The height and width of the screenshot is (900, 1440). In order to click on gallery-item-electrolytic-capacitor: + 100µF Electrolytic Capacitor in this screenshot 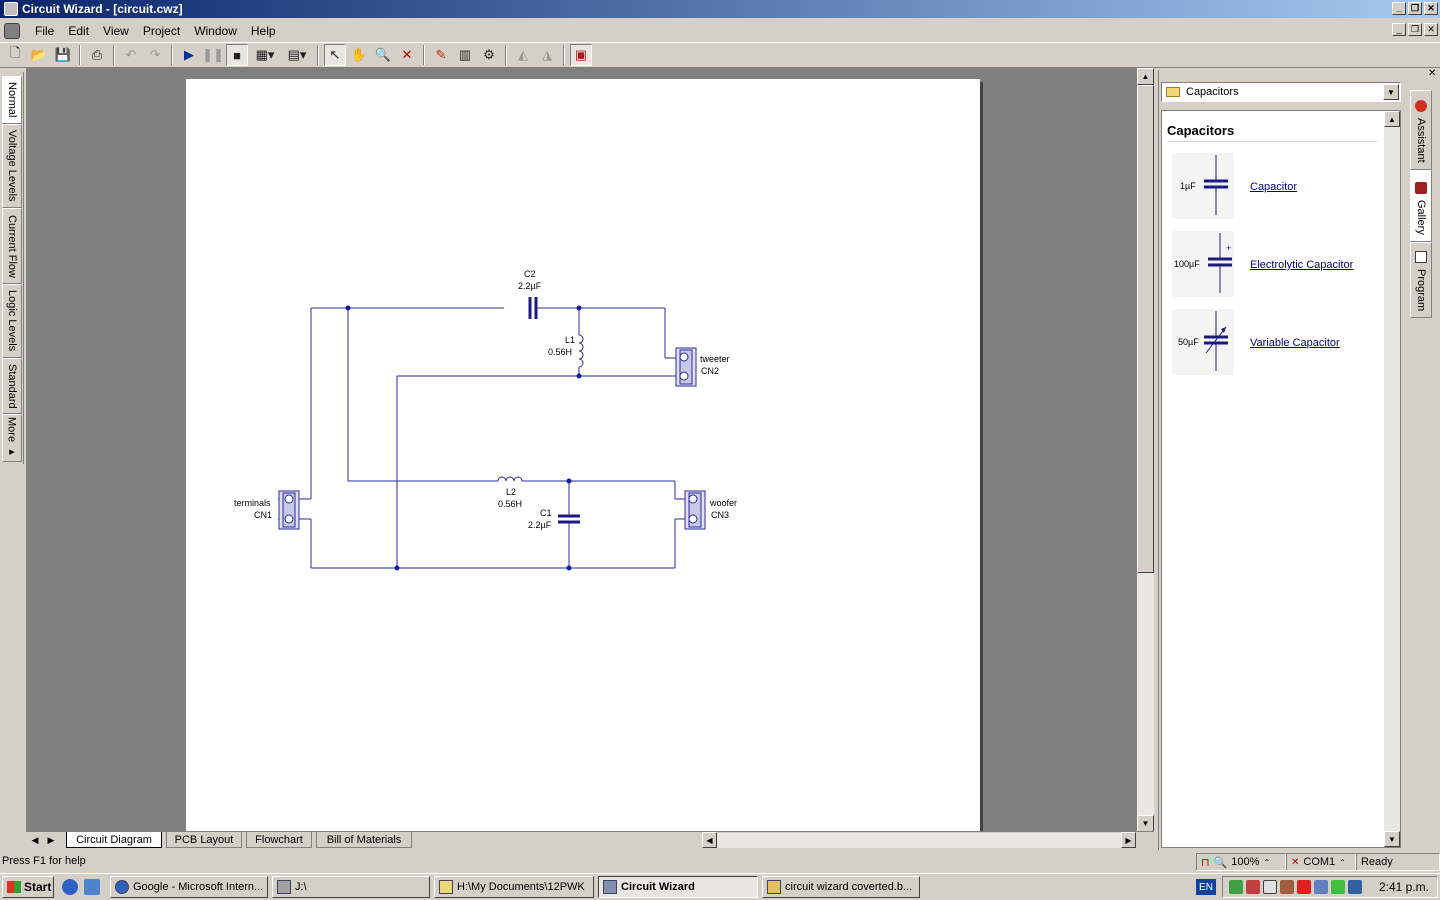, I will do `click(1277, 266)`.